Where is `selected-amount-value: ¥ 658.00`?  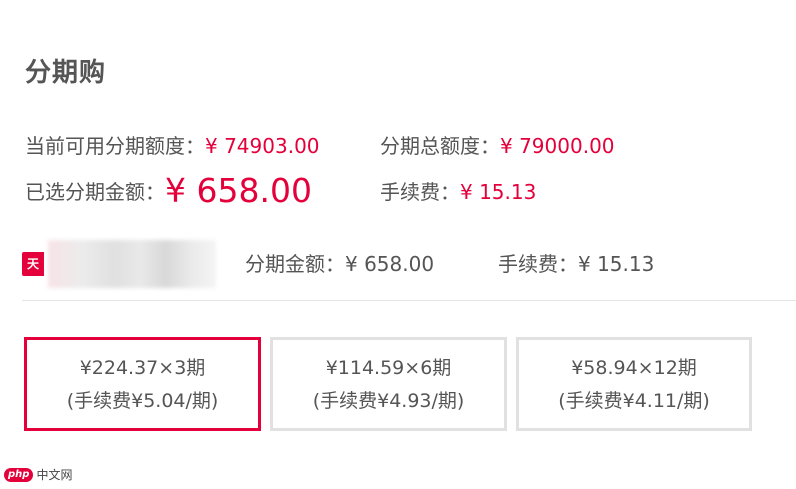 selected-amount-value: ¥ 658.00 is located at coordinates (238, 190).